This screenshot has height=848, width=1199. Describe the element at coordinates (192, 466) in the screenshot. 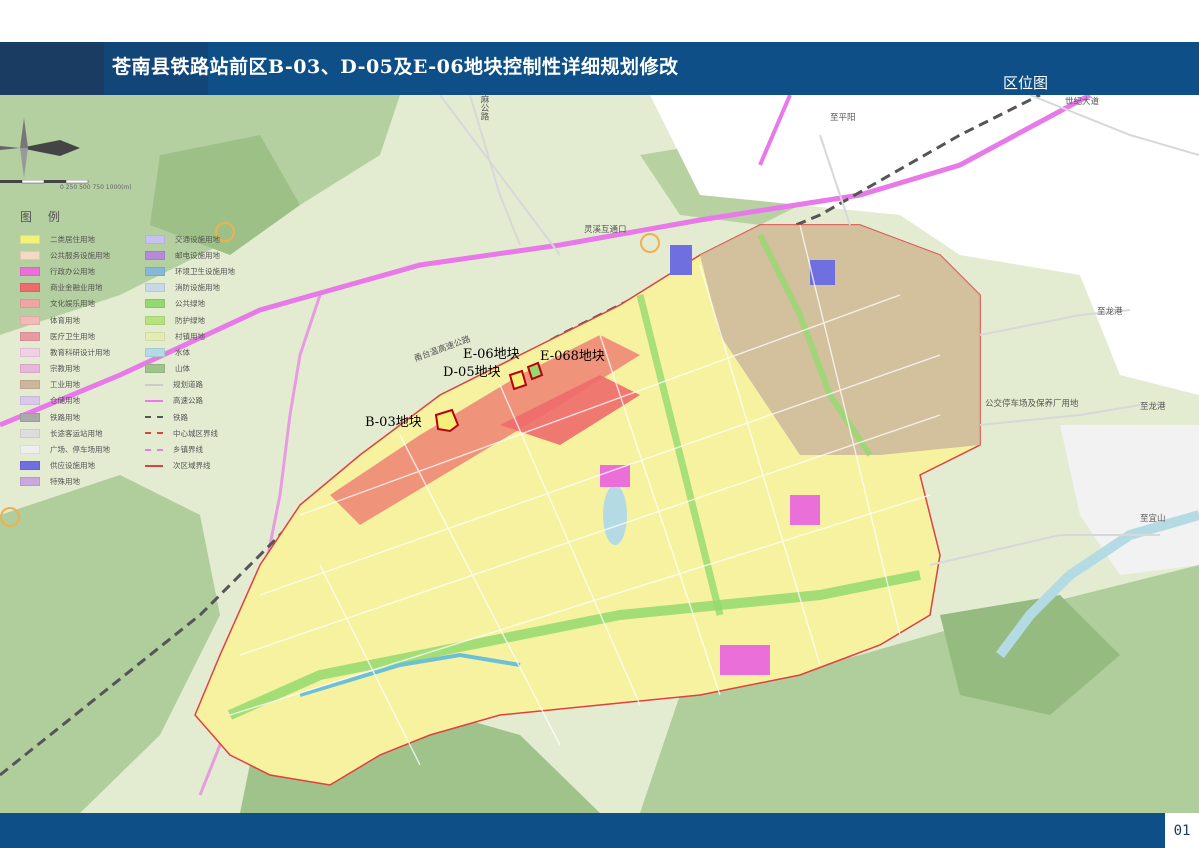

I see `legend-label: 次区域界线` at that location.